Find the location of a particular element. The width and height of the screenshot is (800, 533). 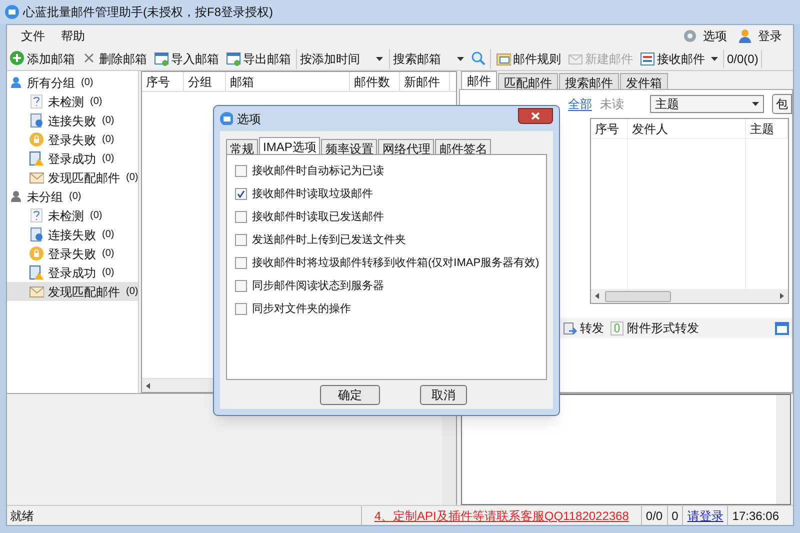

tab: 网络代理 is located at coordinates (406, 146).